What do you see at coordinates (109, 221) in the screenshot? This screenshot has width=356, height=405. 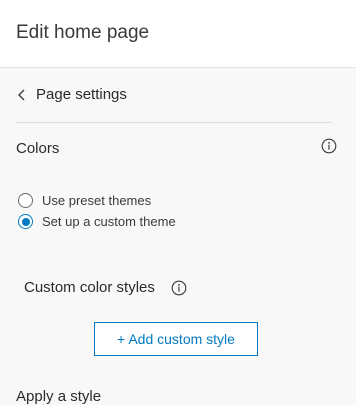 I see `radio-label: Set up a custom theme` at bounding box center [109, 221].